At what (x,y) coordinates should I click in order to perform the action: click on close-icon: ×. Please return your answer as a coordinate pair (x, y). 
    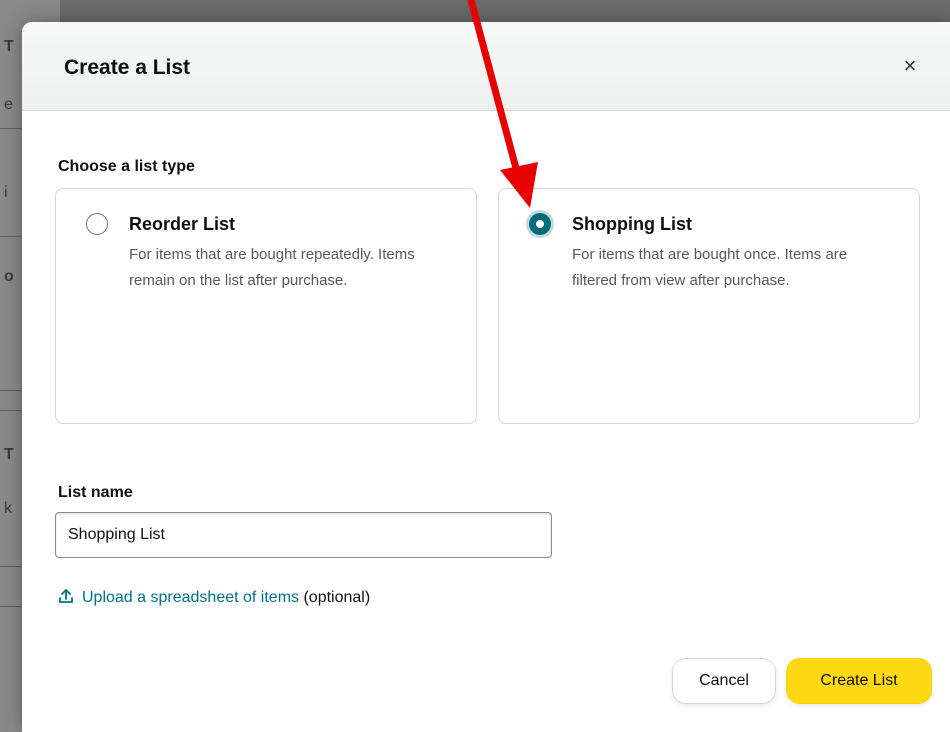
    Looking at the image, I should click on (910, 66).